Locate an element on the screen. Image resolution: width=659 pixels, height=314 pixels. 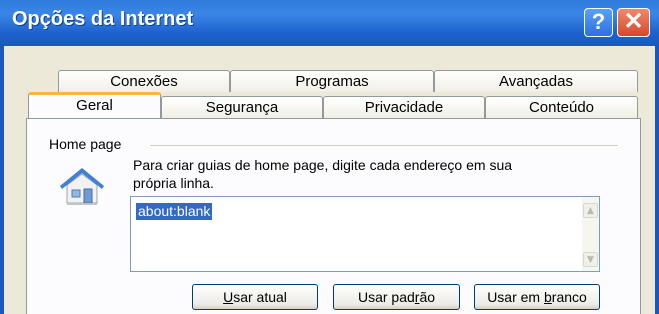
tab-general: Geral is located at coordinates (94, 105).